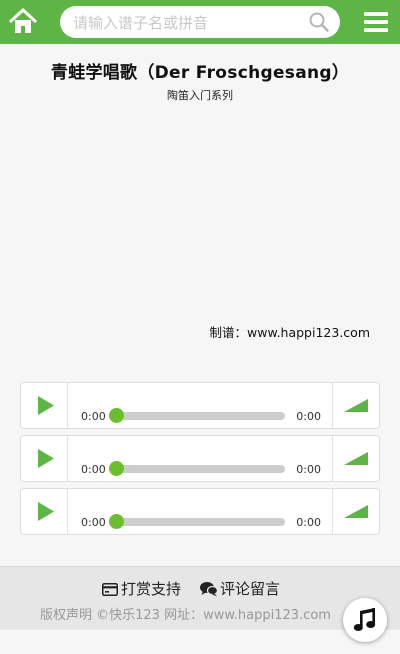 The width and height of the screenshot is (400, 654). I want to click on comment-icon, so click(209, 589).